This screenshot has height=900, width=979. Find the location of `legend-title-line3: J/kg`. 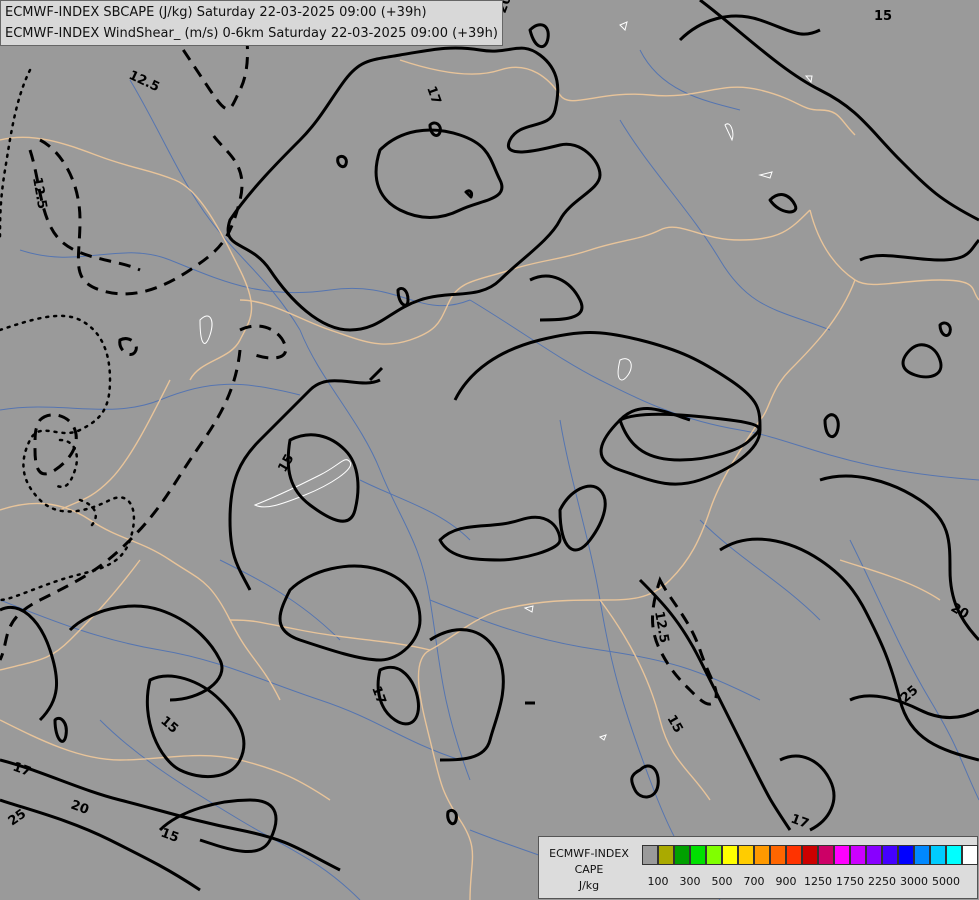

legend-title-line3: J/kg is located at coordinates (589, 885).